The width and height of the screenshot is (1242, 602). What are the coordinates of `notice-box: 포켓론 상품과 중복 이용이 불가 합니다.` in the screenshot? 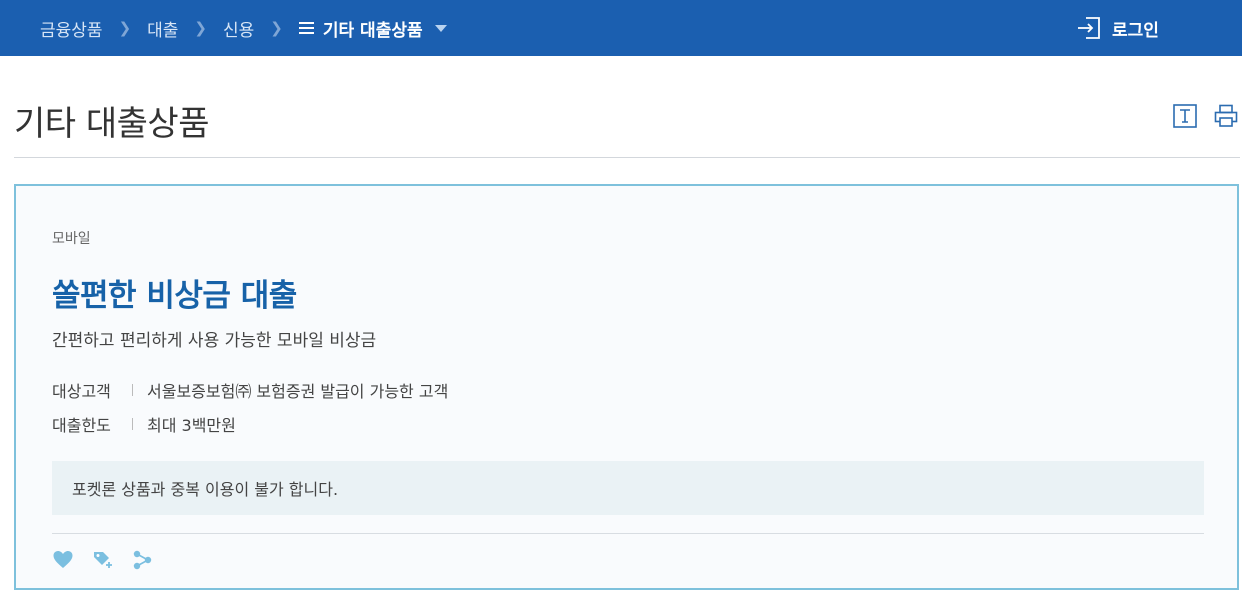 It's located at (628, 488).